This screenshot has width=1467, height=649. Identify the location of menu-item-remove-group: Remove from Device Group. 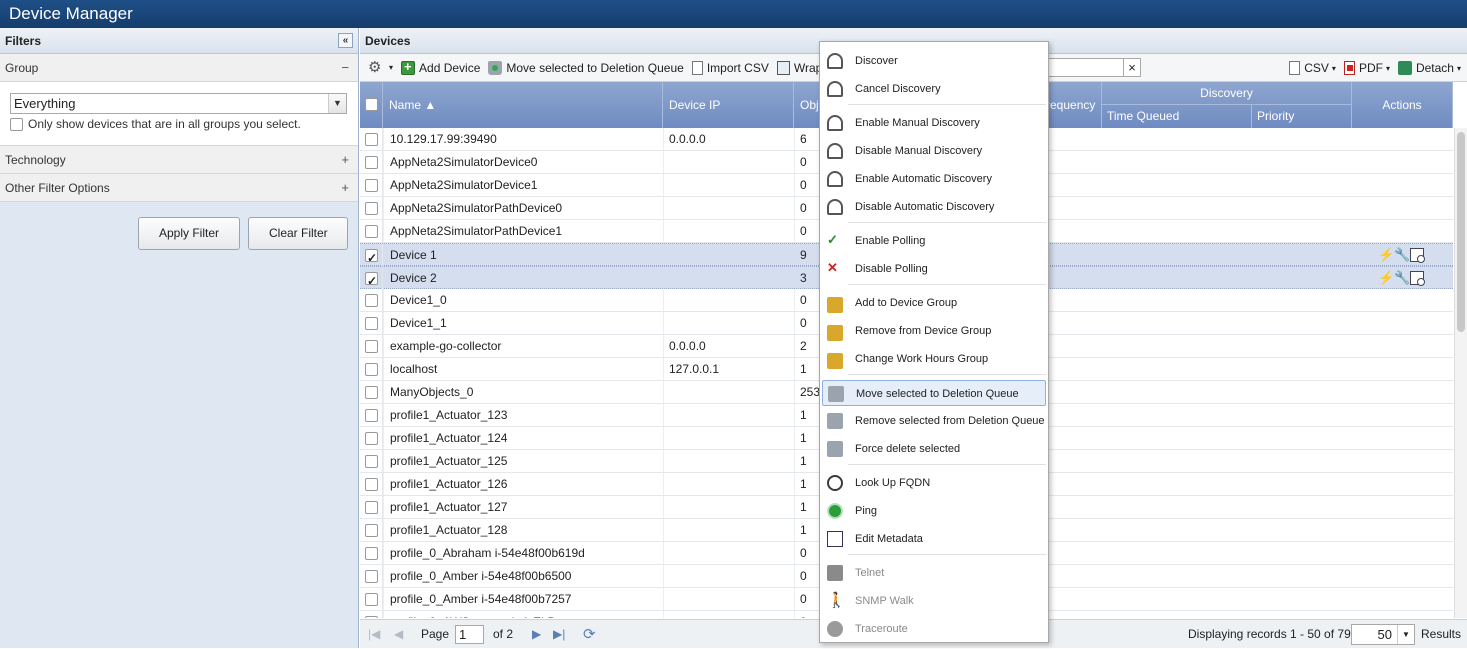
(934, 331).